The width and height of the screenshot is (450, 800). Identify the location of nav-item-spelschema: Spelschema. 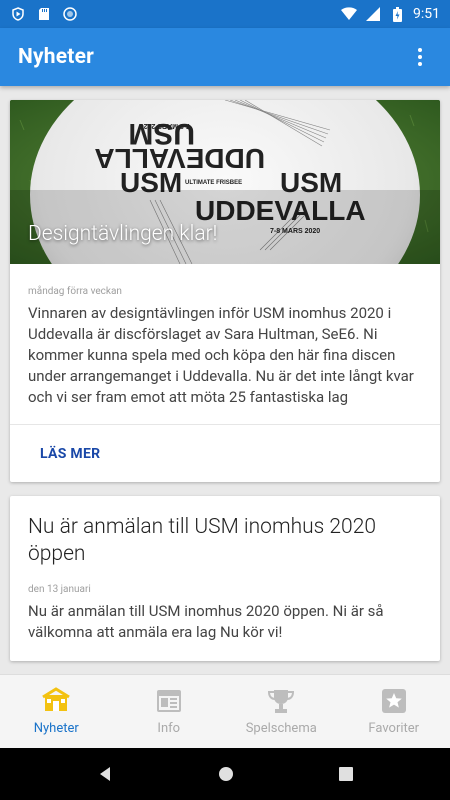
(281, 711).